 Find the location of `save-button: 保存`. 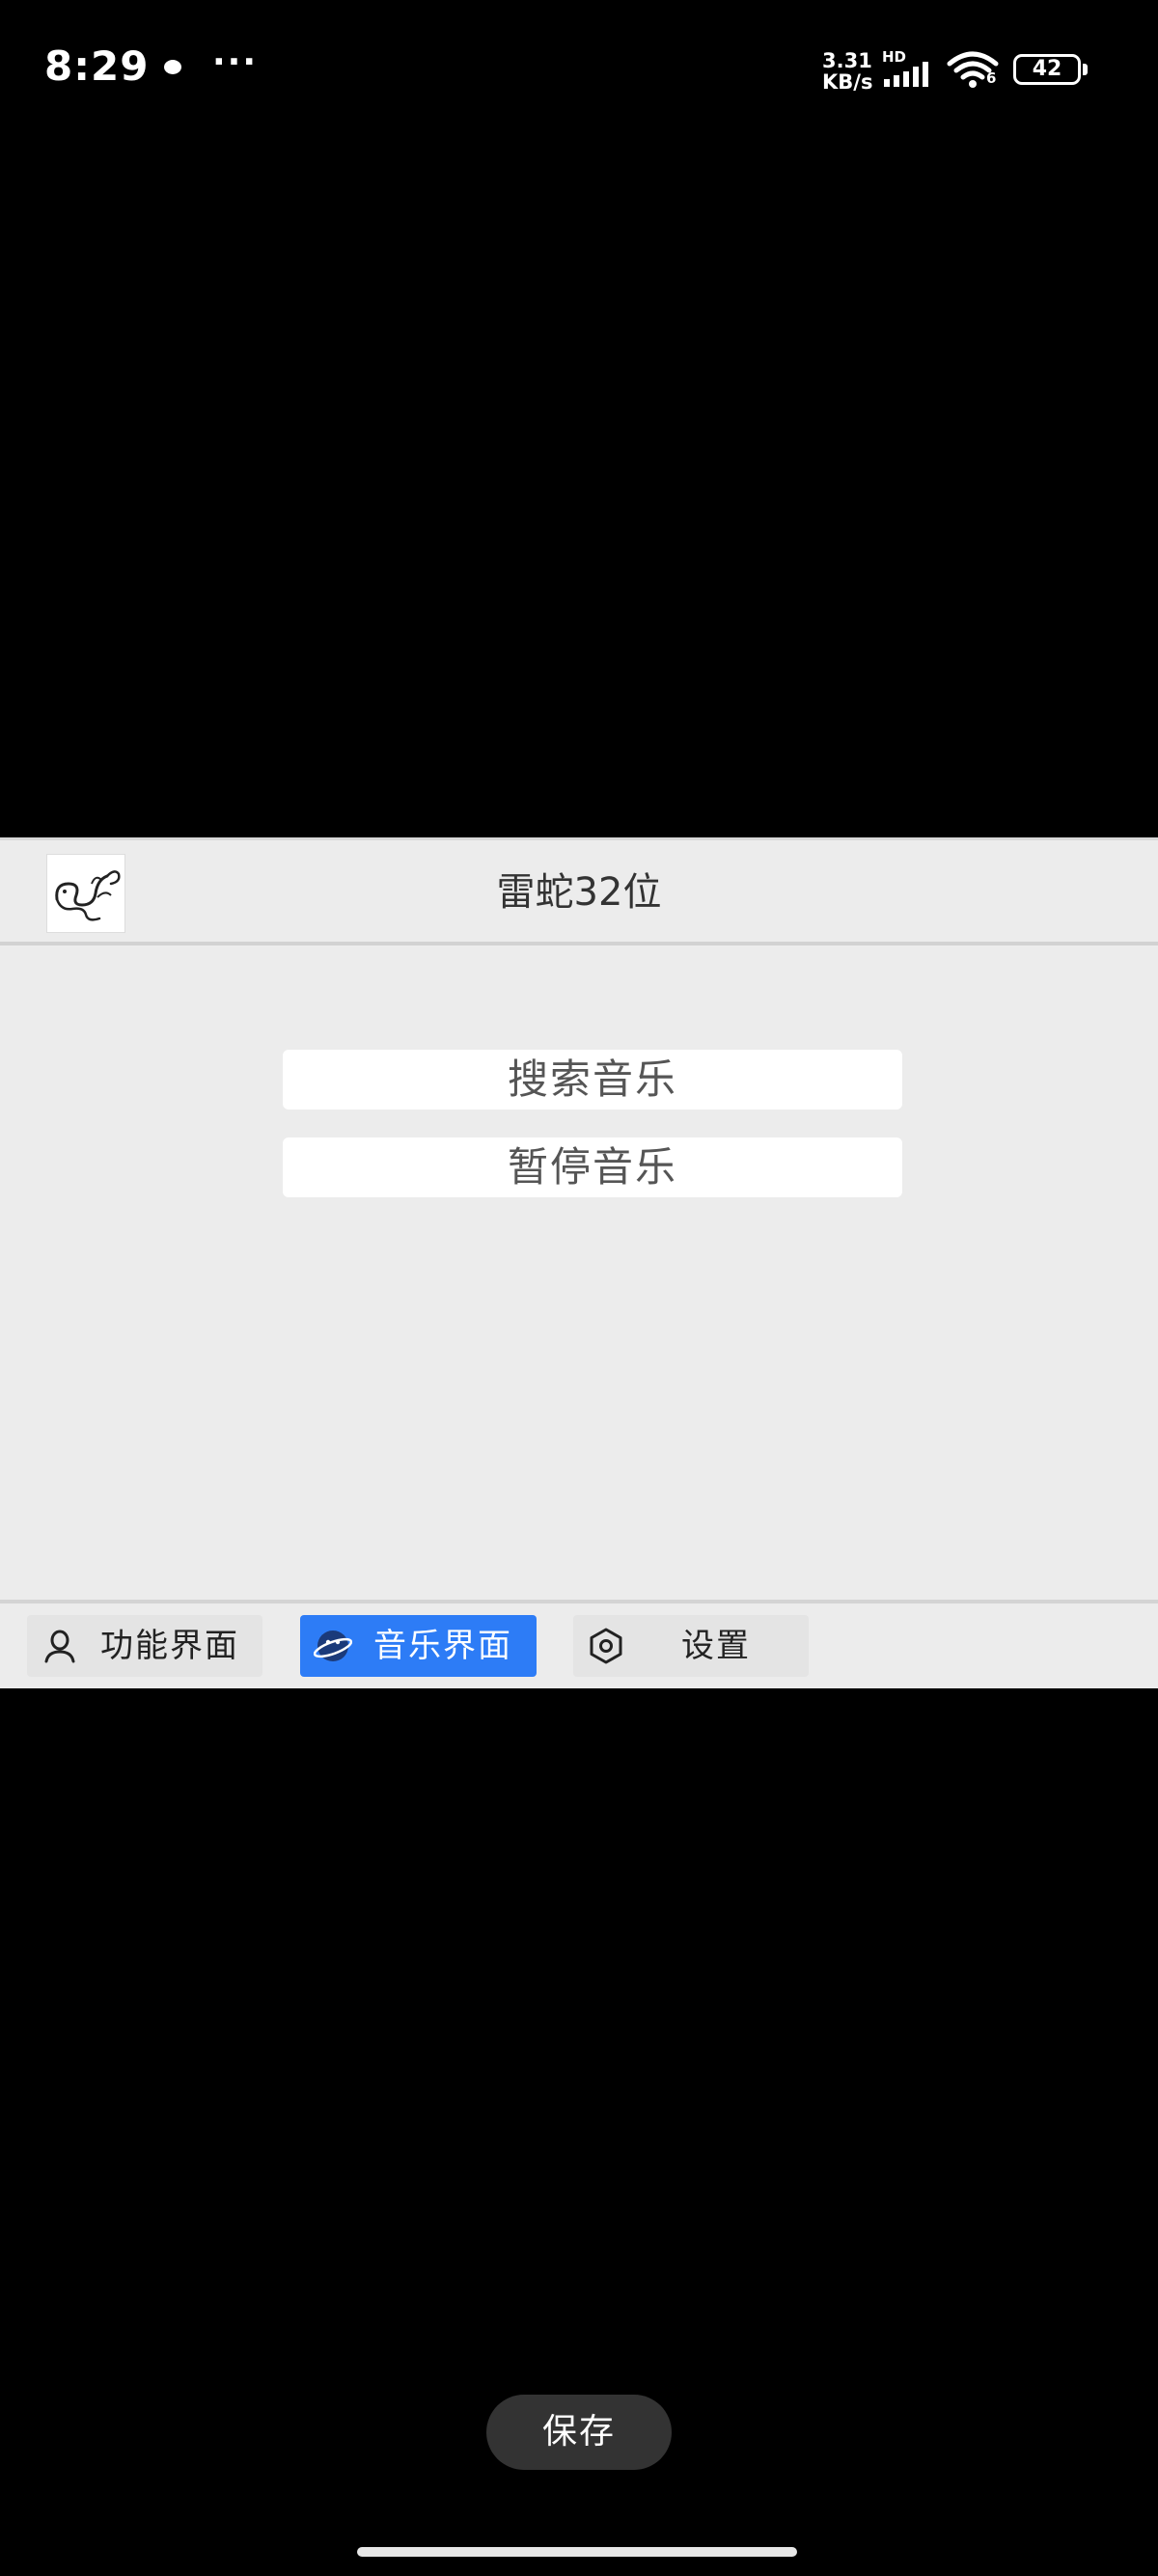

save-button: 保存 is located at coordinates (579, 2433).